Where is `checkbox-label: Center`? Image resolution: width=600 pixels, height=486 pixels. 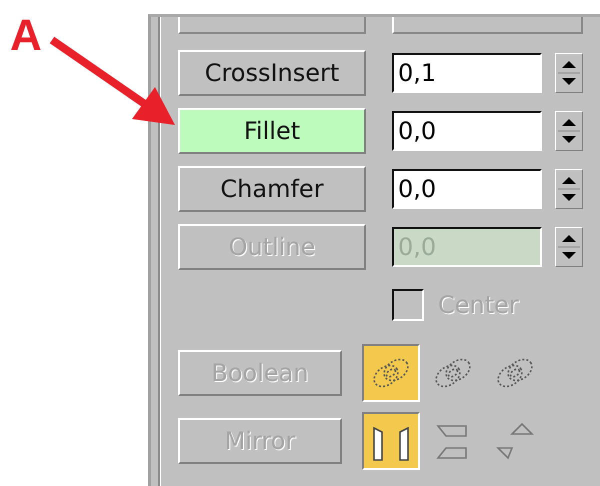 checkbox-label: Center is located at coordinates (478, 305).